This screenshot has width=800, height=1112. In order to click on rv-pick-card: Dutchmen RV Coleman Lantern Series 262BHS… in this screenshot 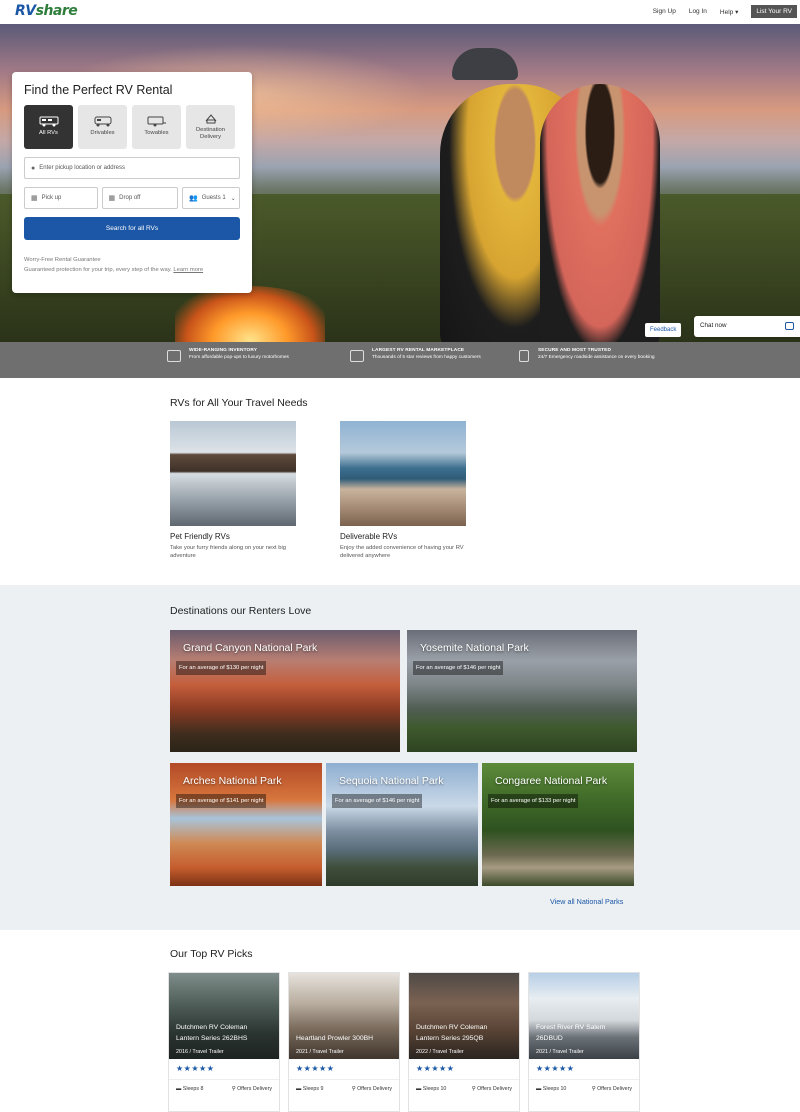, I will do `click(224, 1042)`.